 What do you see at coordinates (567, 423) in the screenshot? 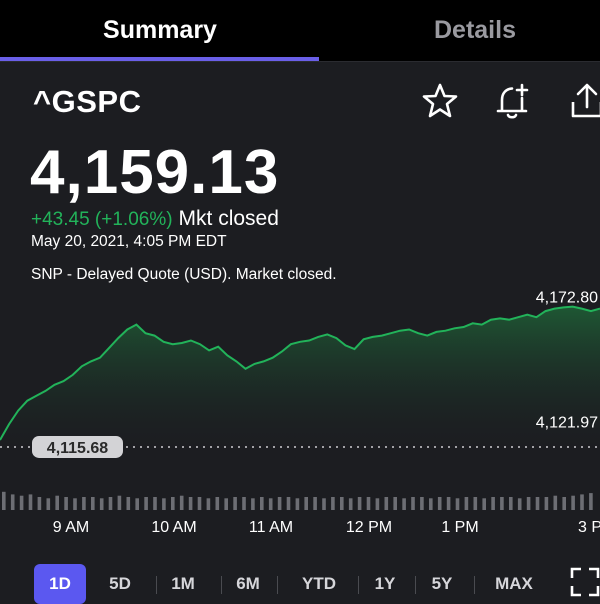
I see `low-value-label: 4,121.97` at bounding box center [567, 423].